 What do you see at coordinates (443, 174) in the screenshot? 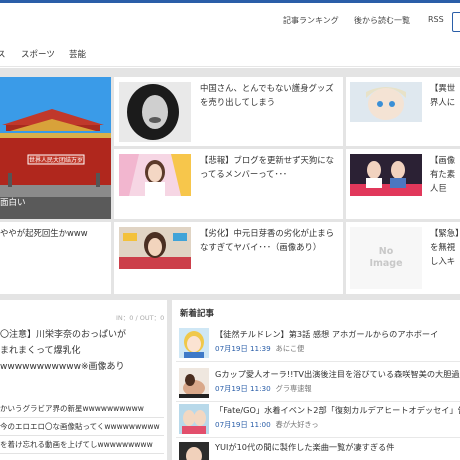
I see `article-card-title: 【画像有た素人巨JKwwwwwwww` at bounding box center [443, 174].